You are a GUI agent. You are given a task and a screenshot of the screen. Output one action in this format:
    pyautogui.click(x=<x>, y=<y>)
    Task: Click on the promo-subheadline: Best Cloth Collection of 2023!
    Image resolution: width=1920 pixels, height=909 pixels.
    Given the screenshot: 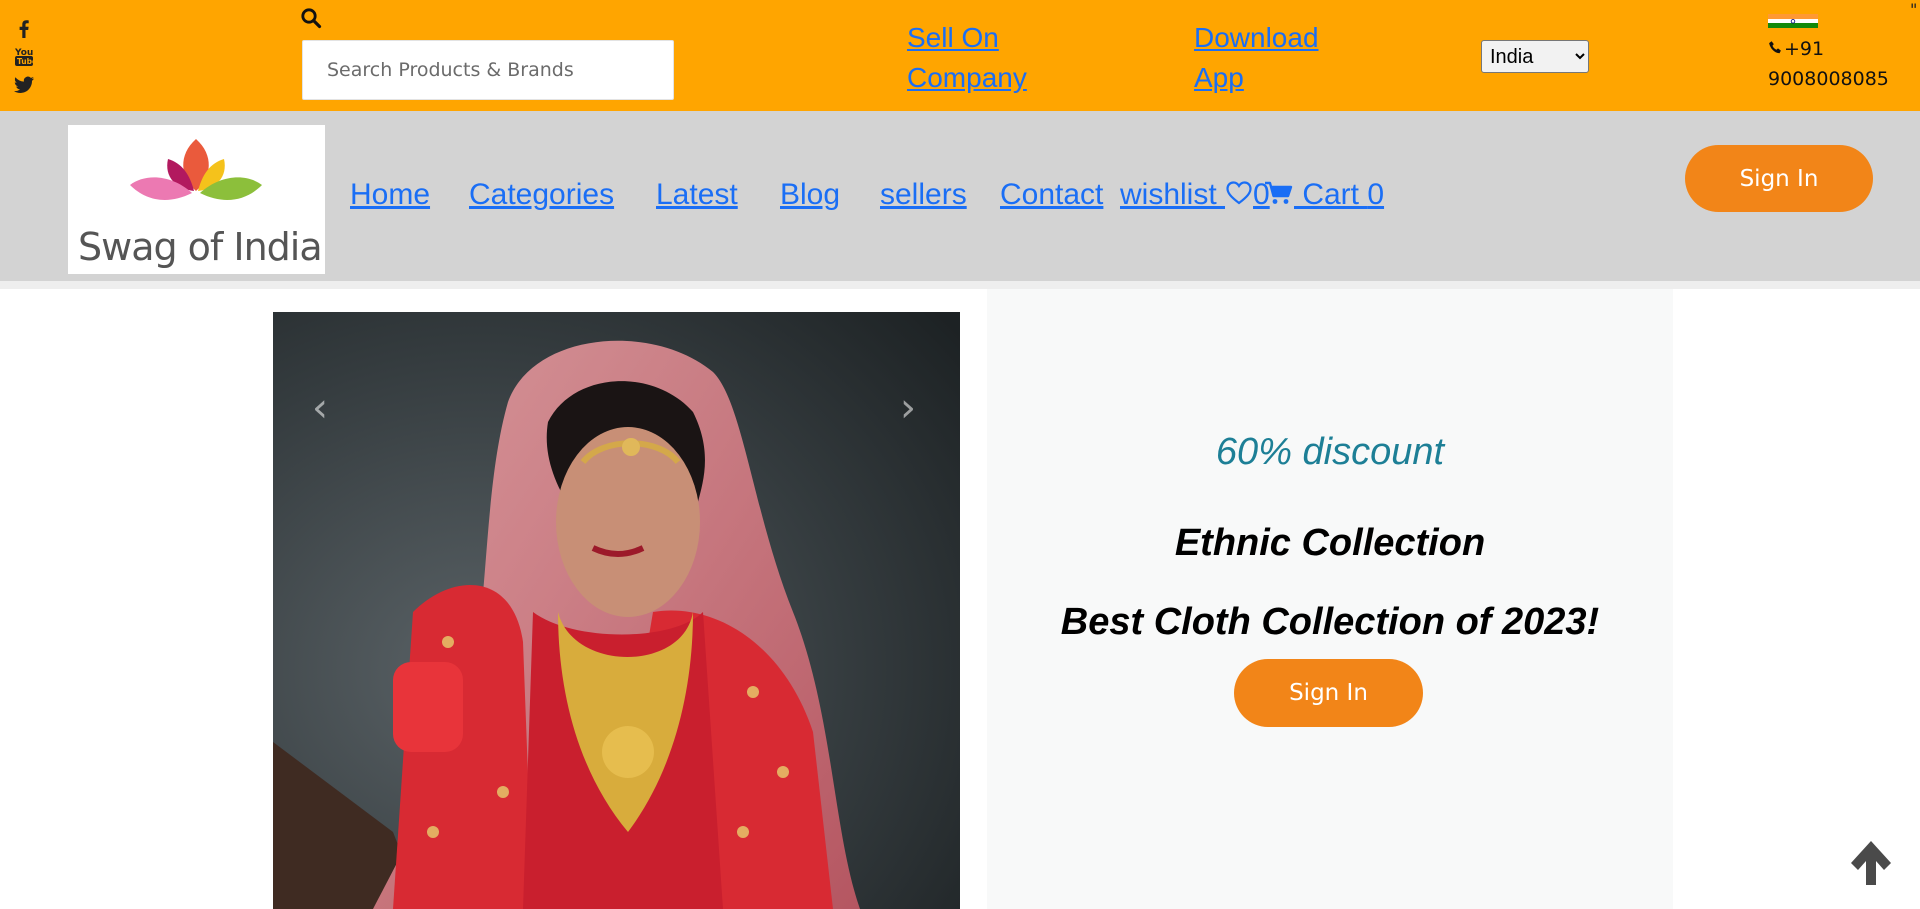 What is the action you would take?
    pyautogui.click(x=1330, y=622)
    